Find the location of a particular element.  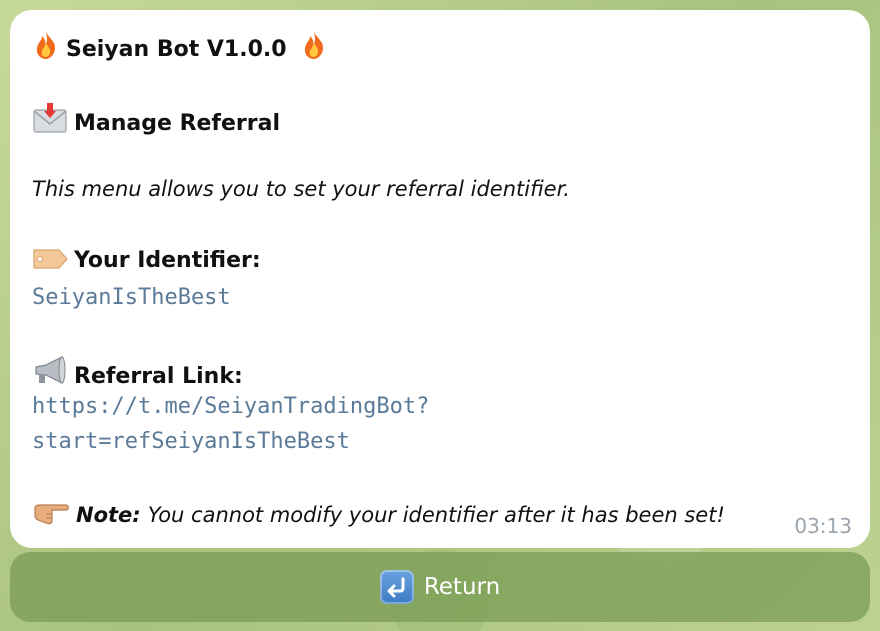

identifier-value: SeiyanIsTheBest is located at coordinates (131, 298).